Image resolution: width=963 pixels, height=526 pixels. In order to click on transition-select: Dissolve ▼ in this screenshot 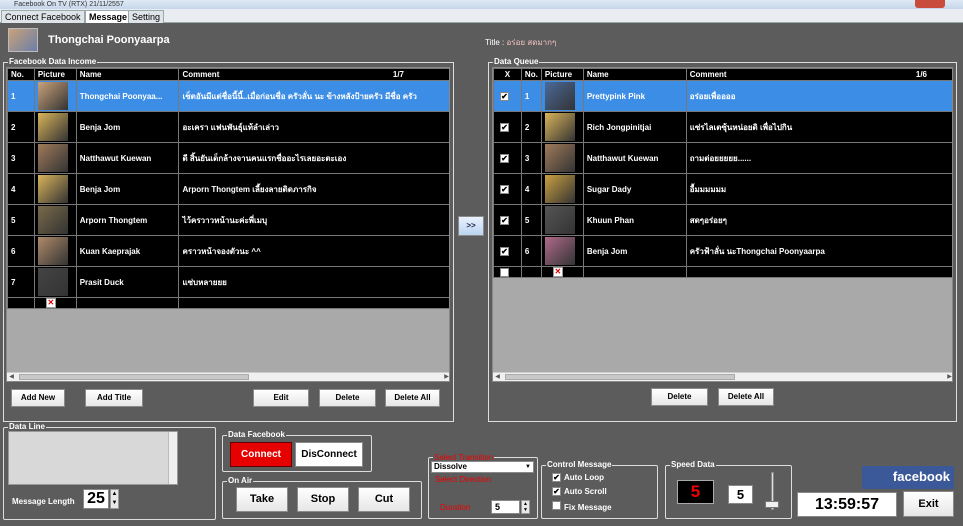, I will do `click(482, 467)`.